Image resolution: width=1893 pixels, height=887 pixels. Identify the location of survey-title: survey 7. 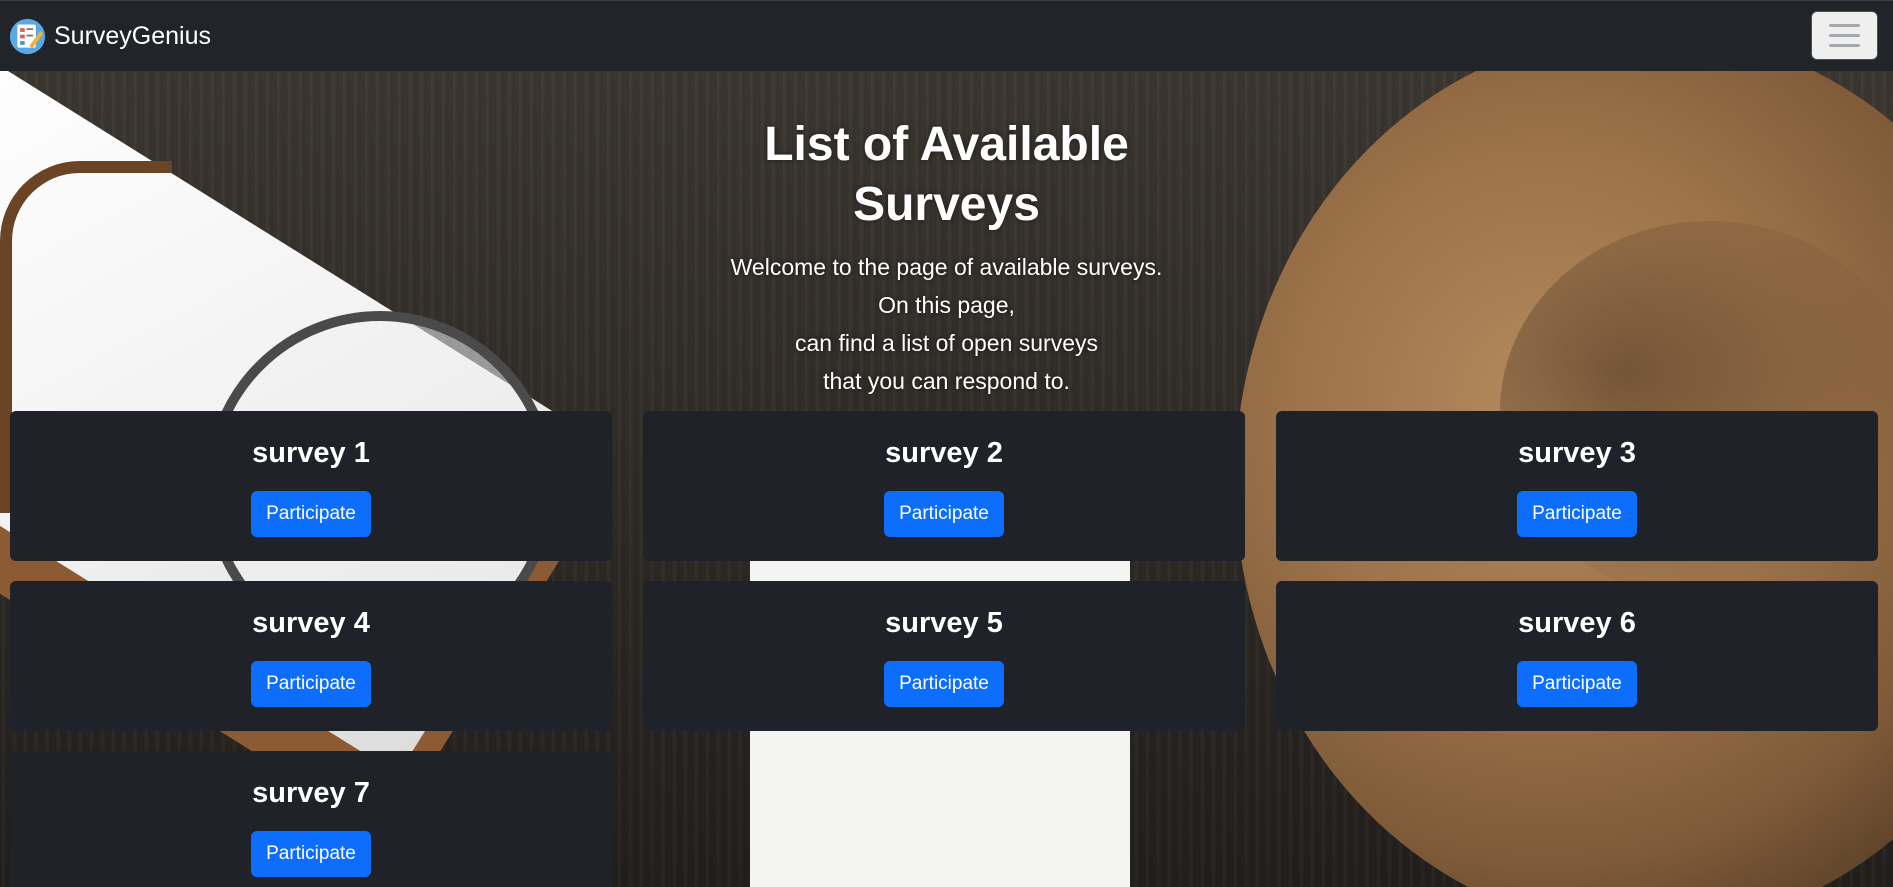
(311, 793).